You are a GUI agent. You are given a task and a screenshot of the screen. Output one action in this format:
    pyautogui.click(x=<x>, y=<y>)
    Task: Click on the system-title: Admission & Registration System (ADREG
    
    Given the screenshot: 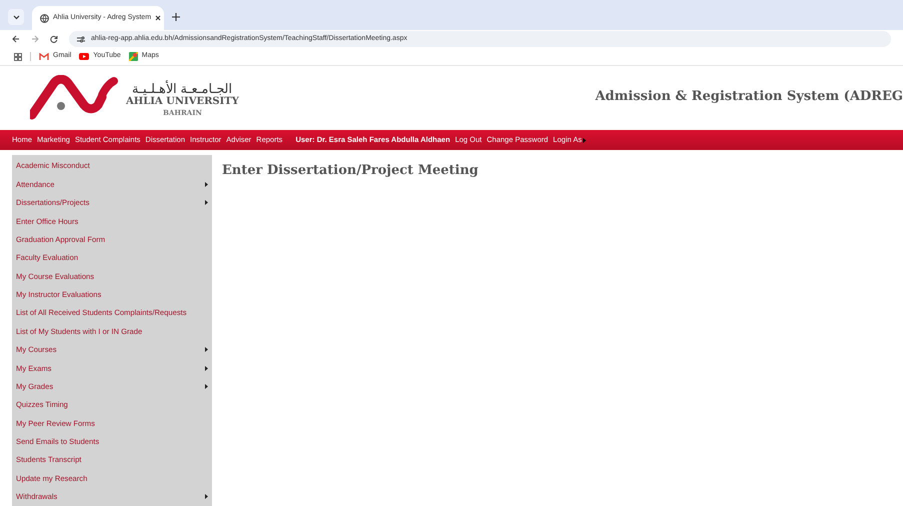 What is the action you would take?
    pyautogui.click(x=749, y=97)
    